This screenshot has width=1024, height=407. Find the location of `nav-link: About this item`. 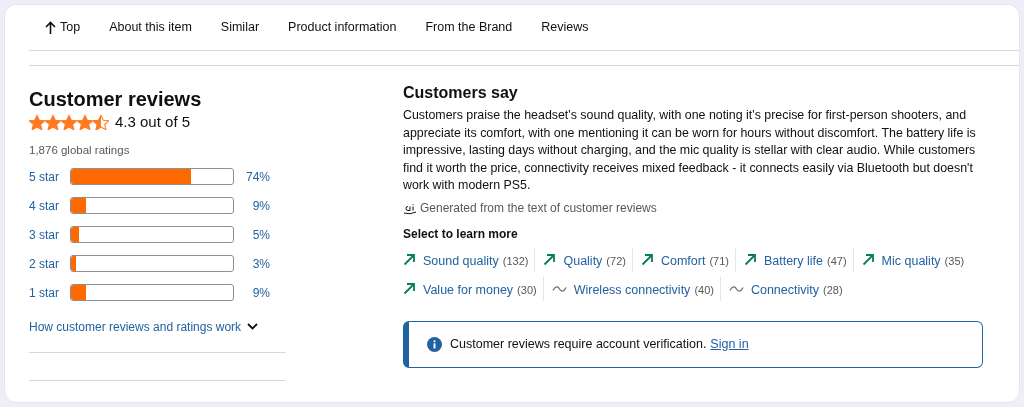

nav-link: About this item is located at coordinates (150, 27).